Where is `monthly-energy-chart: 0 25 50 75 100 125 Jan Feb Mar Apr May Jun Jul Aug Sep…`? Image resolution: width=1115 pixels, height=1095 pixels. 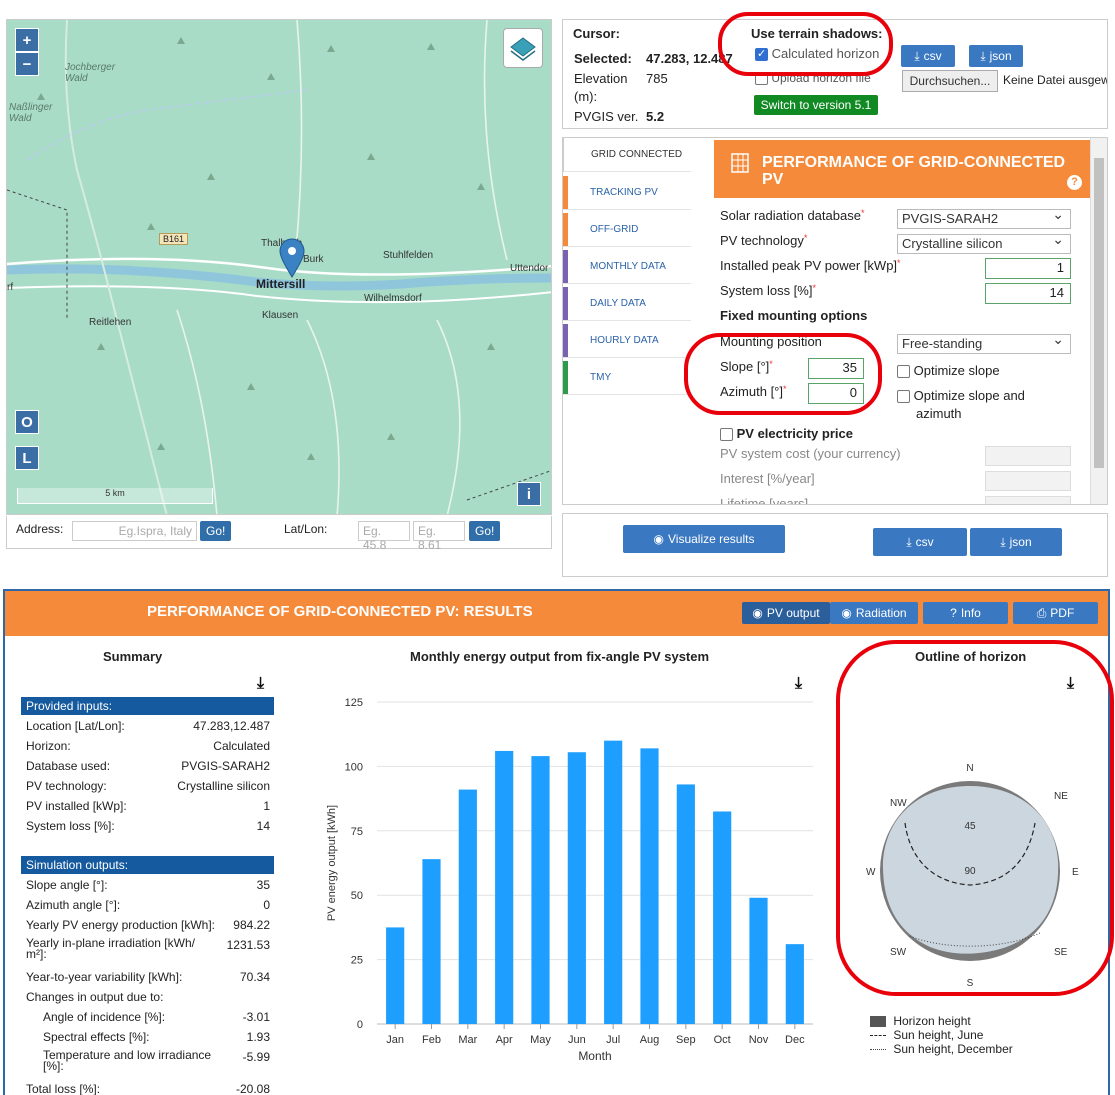
monthly-energy-chart: 0 25 50 75 100 125 Jan Feb Mar Apr May Jun Jul Aug Sep… is located at coordinates (569, 880).